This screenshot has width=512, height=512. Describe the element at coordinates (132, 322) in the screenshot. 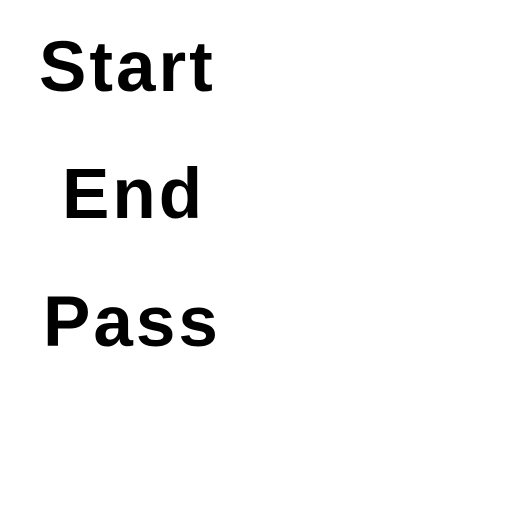

I see `pass-label: Pass` at that location.